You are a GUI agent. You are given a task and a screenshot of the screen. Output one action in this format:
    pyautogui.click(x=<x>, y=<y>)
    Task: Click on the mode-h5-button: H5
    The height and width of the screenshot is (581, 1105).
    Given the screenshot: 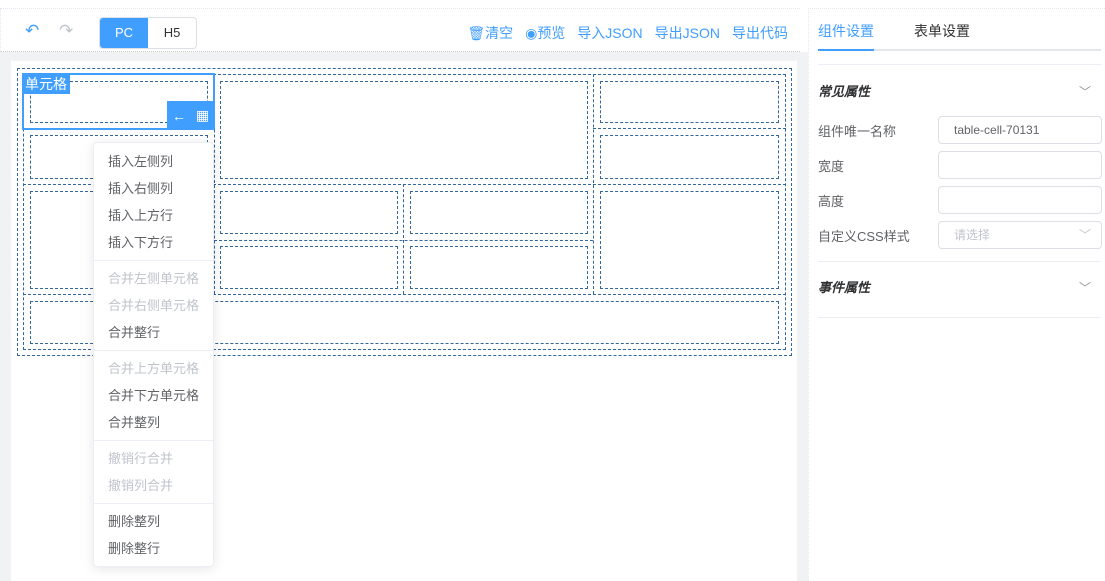 What is the action you would take?
    pyautogui.click(x=172, y=33)
    